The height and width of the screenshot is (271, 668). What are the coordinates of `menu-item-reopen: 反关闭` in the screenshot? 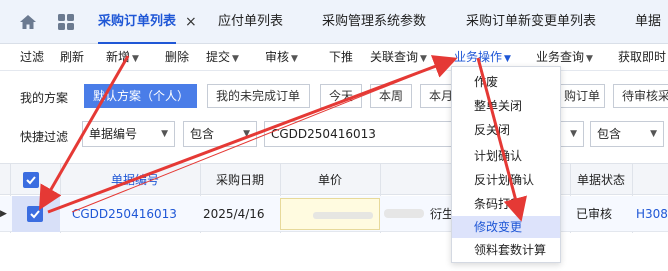 It's located at (506, 130).